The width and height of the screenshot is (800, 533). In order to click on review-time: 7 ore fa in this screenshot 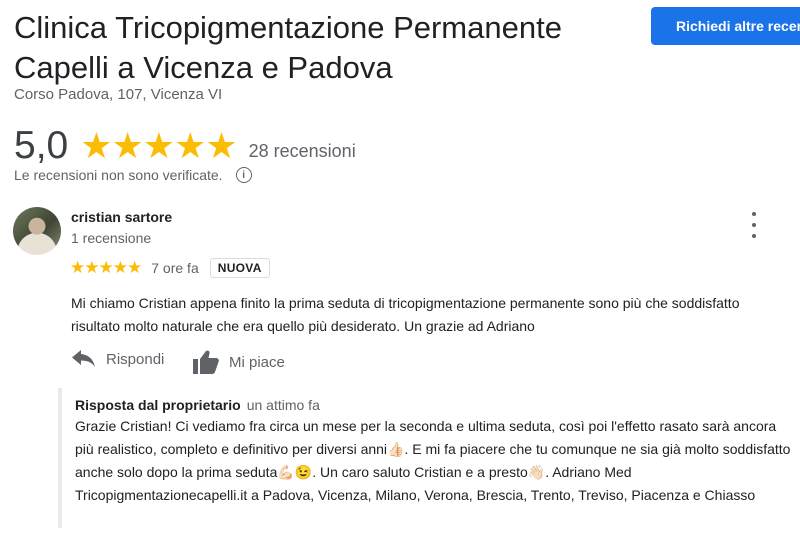, I will do `click(175, 268)`.